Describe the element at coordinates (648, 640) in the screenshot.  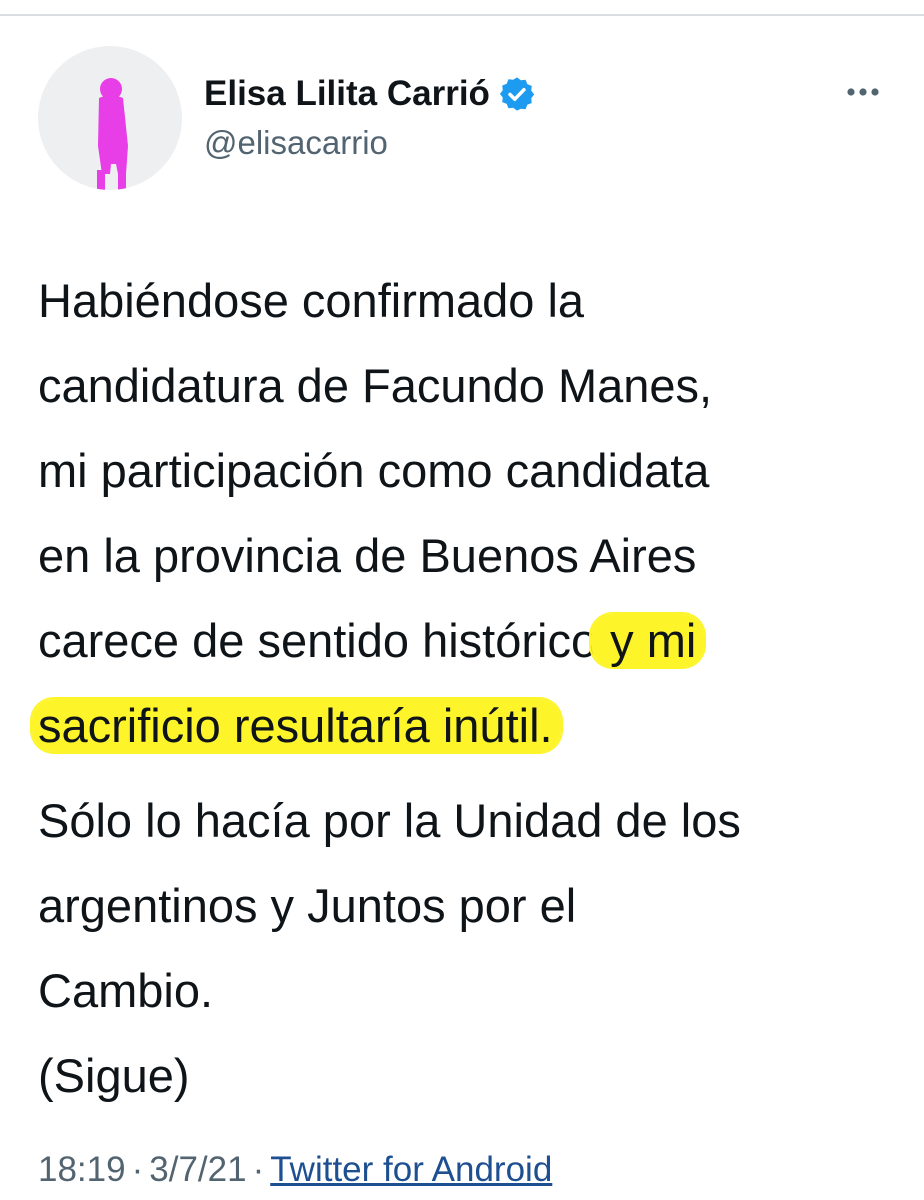
I see `highlighted-text: y mi` at that location.